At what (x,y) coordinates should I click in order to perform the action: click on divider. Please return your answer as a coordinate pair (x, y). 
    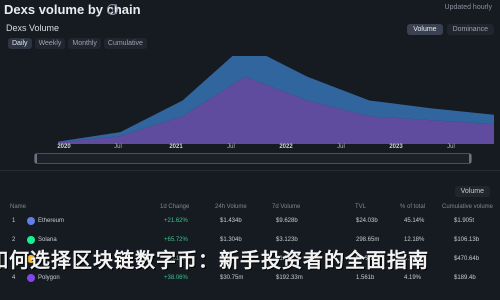
    Looking at the image, I should click on (250, 170).